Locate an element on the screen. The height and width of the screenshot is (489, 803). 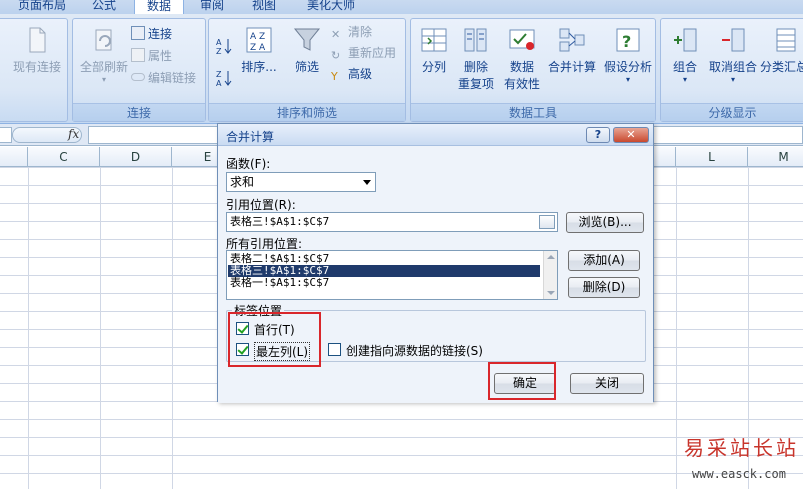
tab-page-layout: 页面布局 is located at coordinates (42, 7).